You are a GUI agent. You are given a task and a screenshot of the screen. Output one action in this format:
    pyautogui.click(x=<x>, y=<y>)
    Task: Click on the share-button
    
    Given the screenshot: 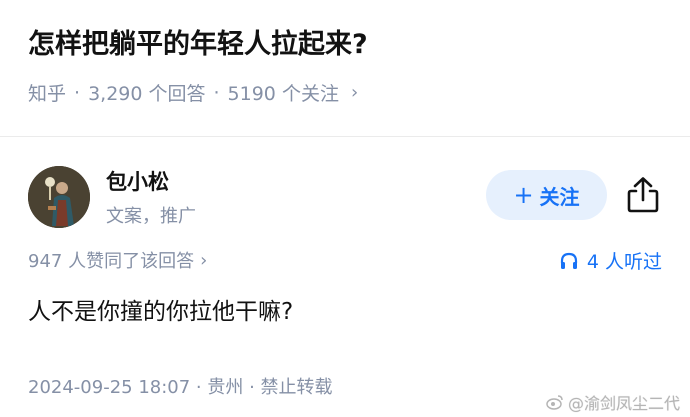 What is the action you would take?
    pyautogui.click(x=643, y=195)
    